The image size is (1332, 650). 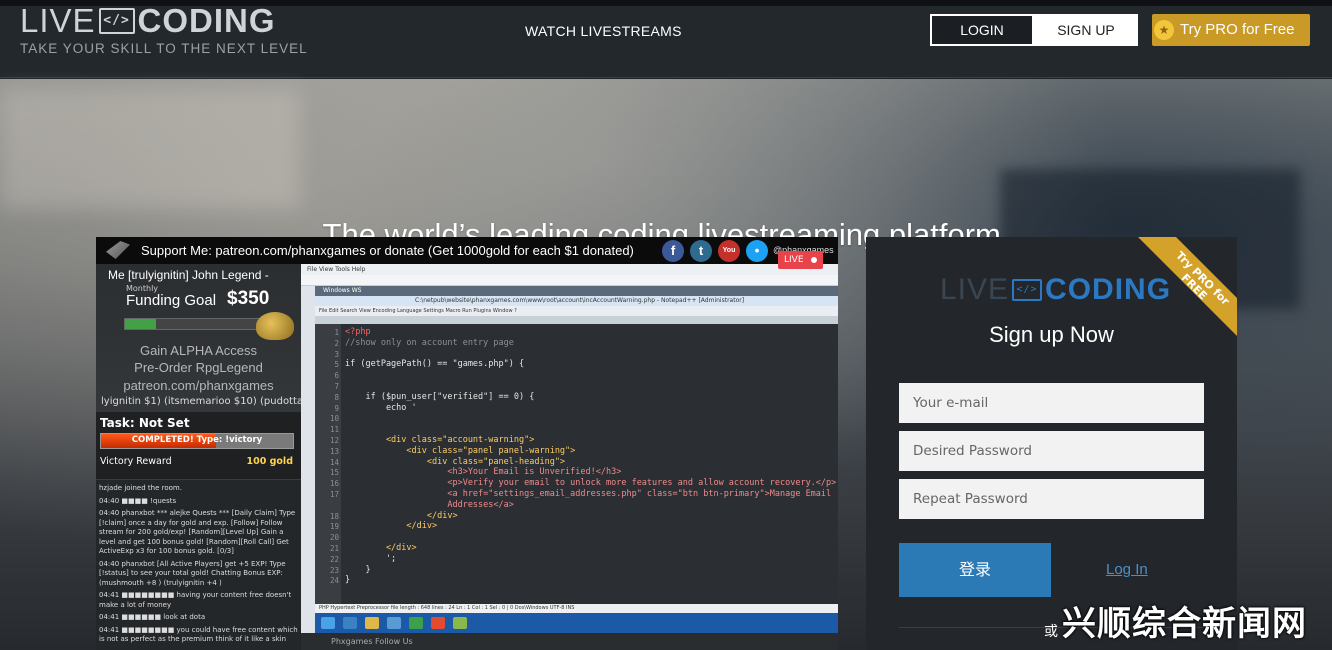 What do you see at coordinates (1086, 30) in the screenshot?
I see `signup-button: SIGN UP` at bounding box center [1086, 30].